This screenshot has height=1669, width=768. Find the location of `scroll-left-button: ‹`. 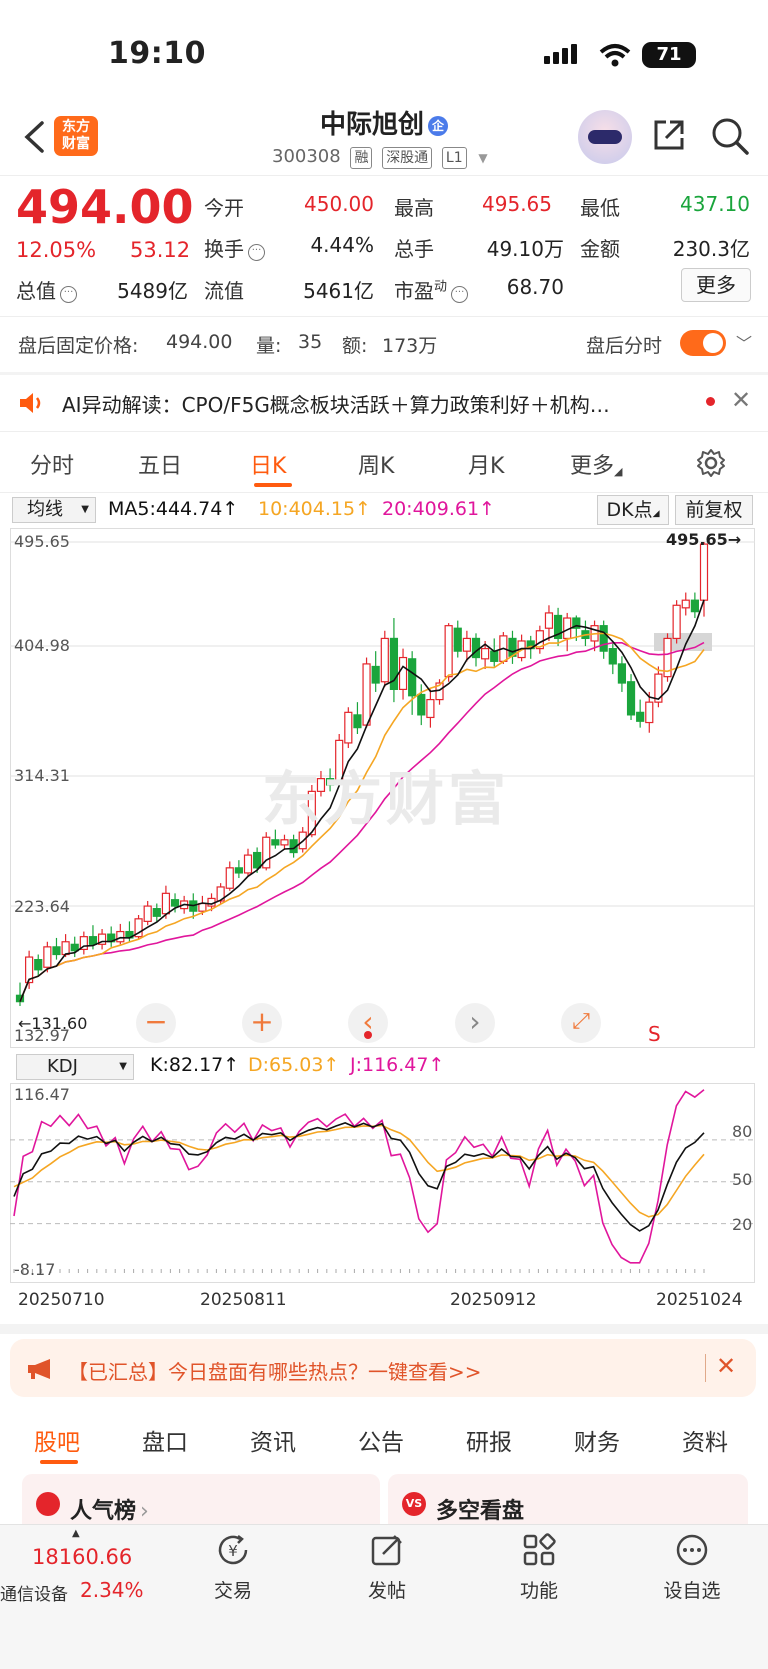

scroll-left-button: ‹ is located at coordinates (368, 1023).